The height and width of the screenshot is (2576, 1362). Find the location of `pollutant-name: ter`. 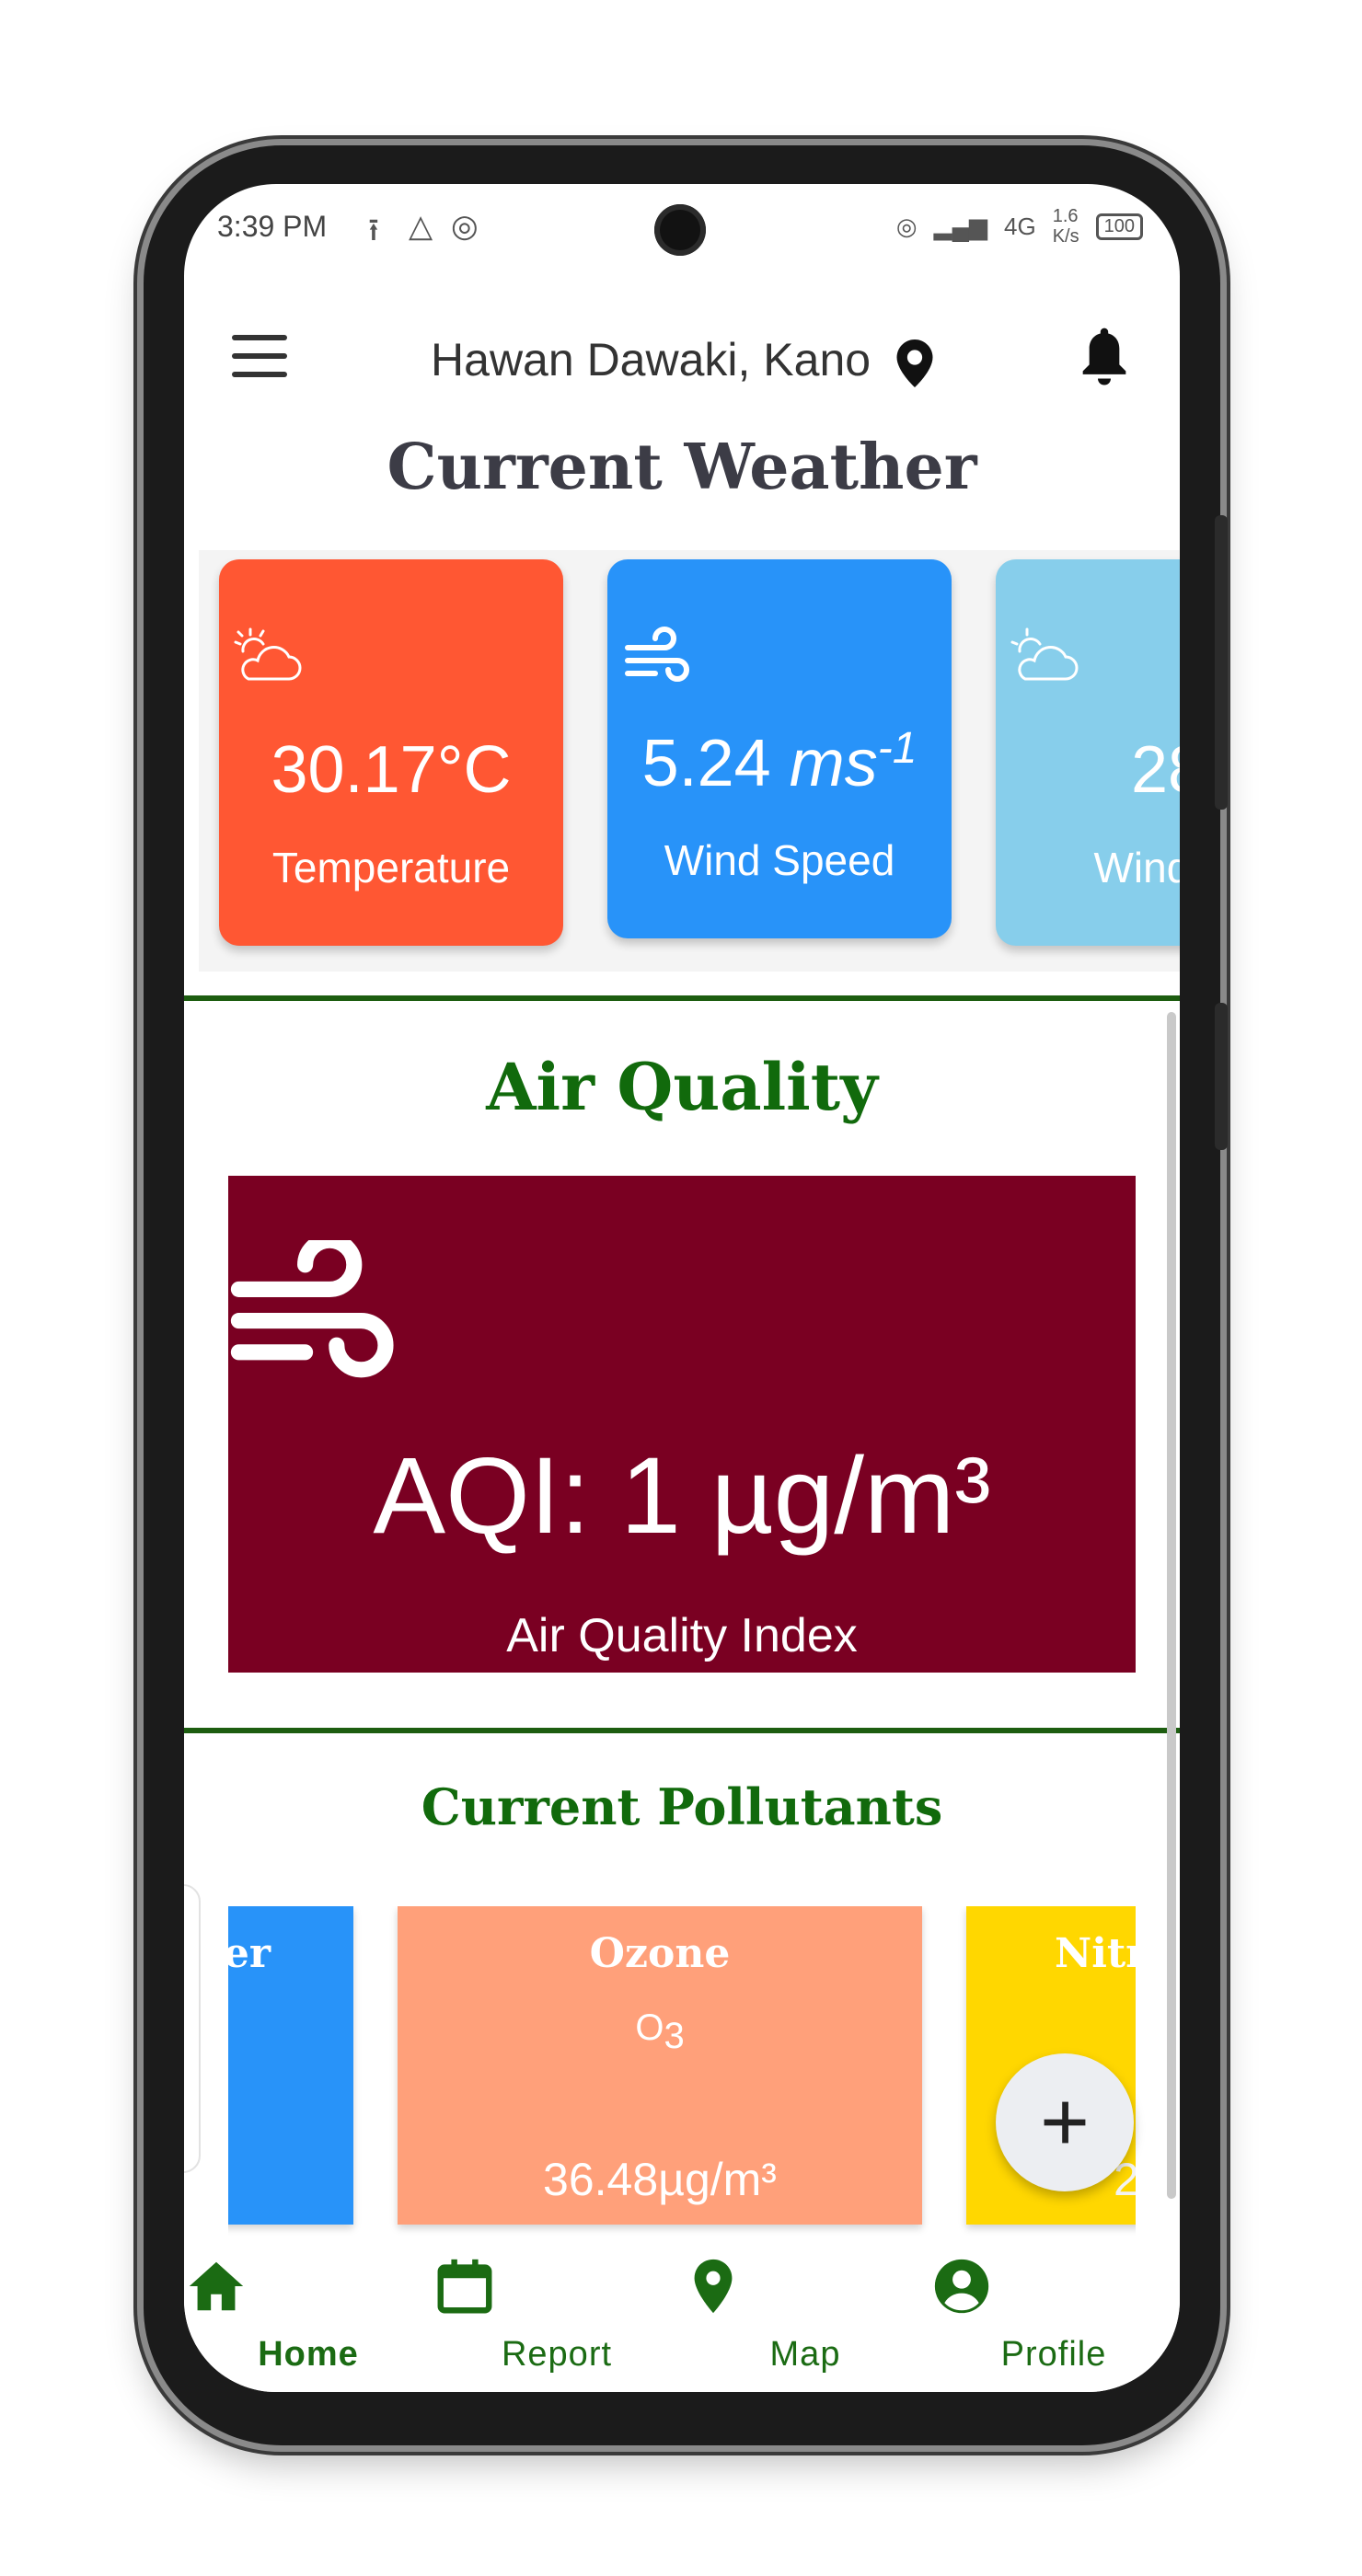

pollutant-name: ter is located at coordinates (250, 1953).